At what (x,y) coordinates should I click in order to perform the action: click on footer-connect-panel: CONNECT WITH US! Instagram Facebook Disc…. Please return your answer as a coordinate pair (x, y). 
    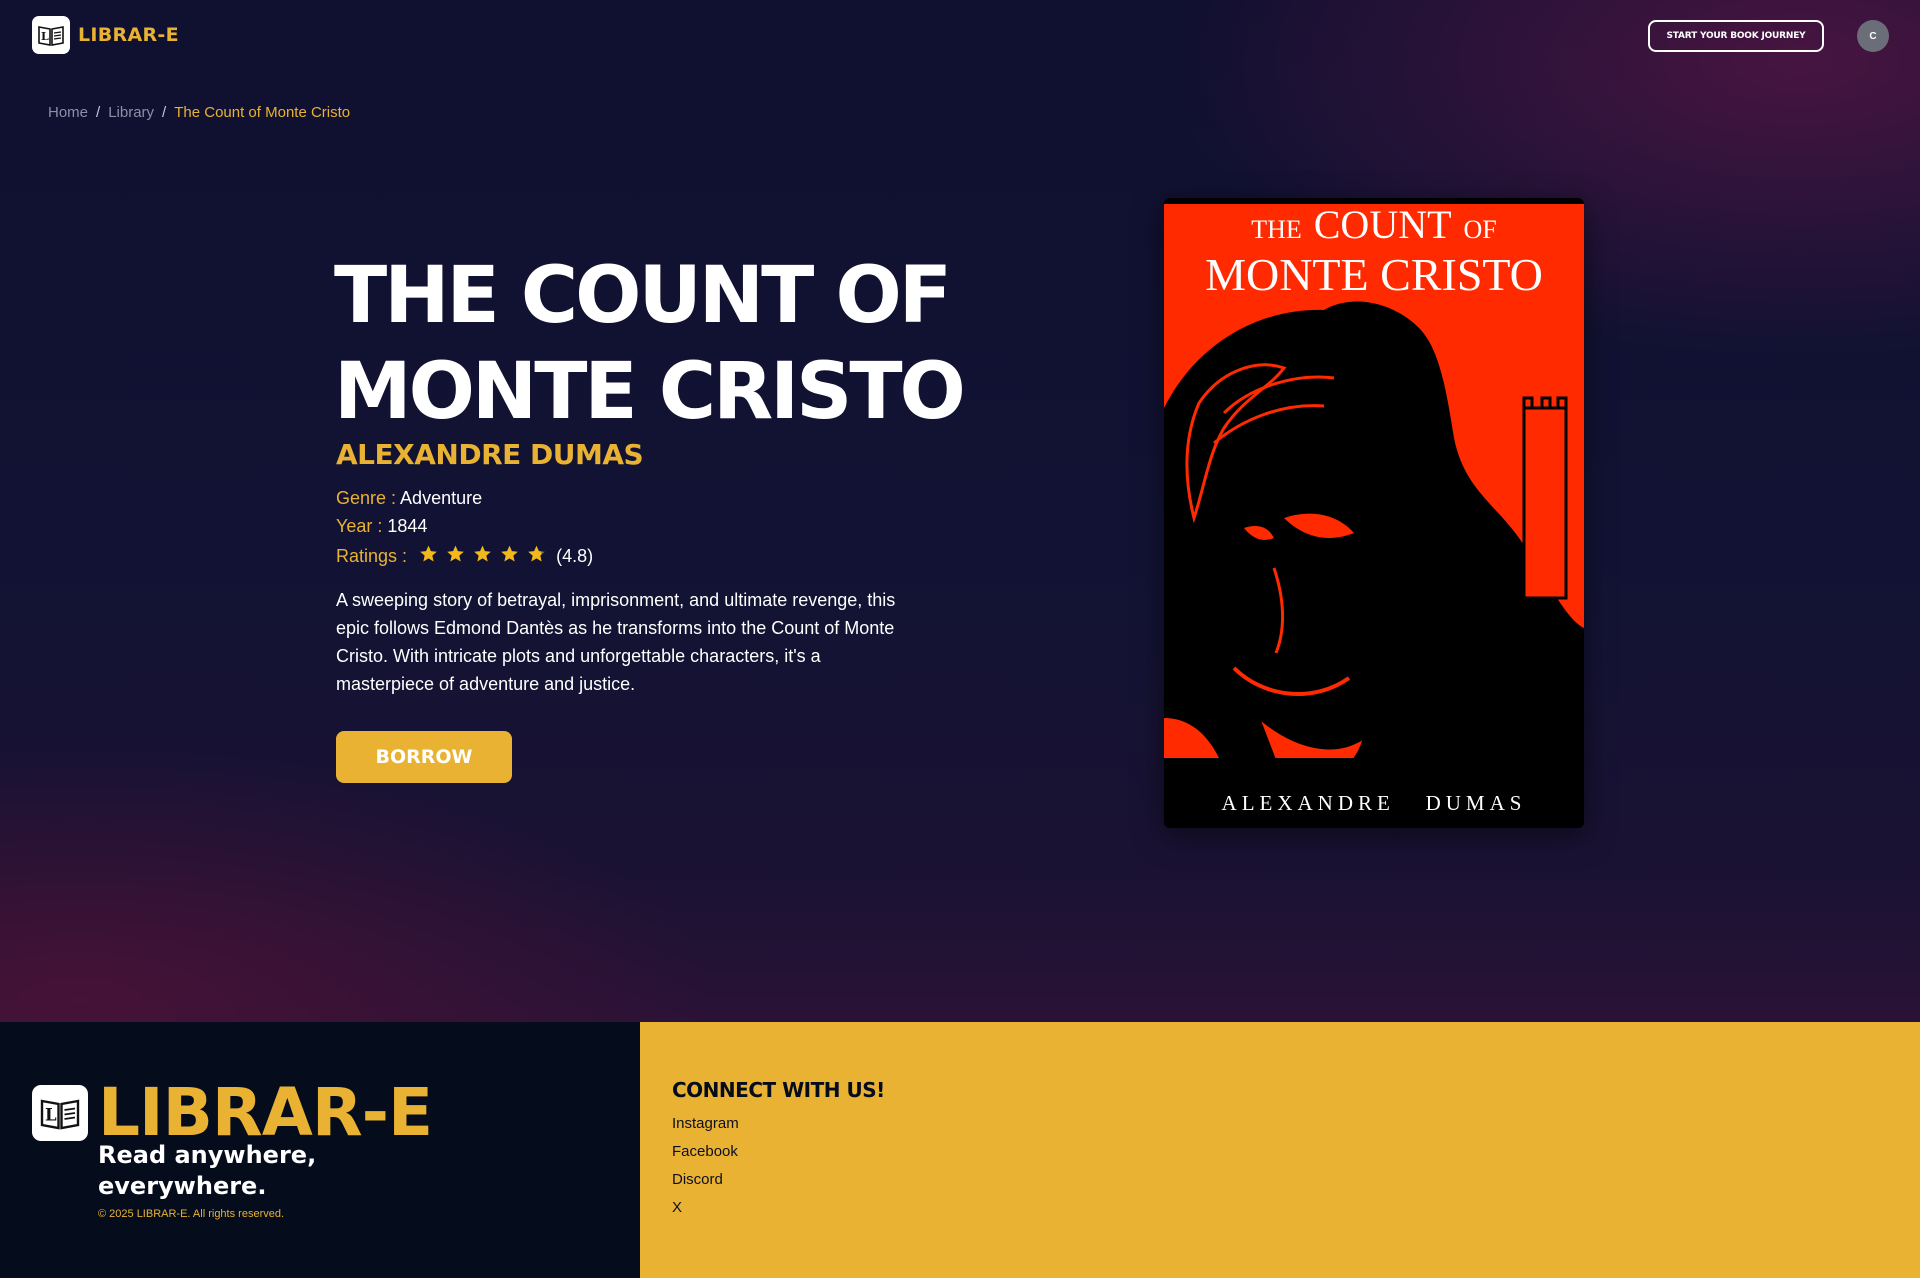
    Looking at the image, I should click on (1280, 1150).